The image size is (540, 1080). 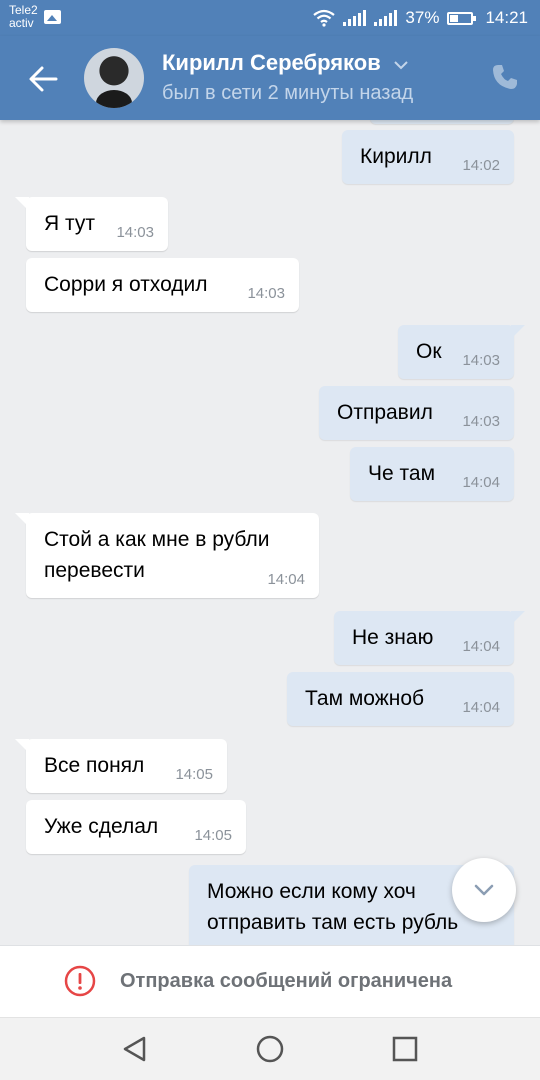 I want to click on status-icons: 37% 14:21, so click(x=420, y=18).